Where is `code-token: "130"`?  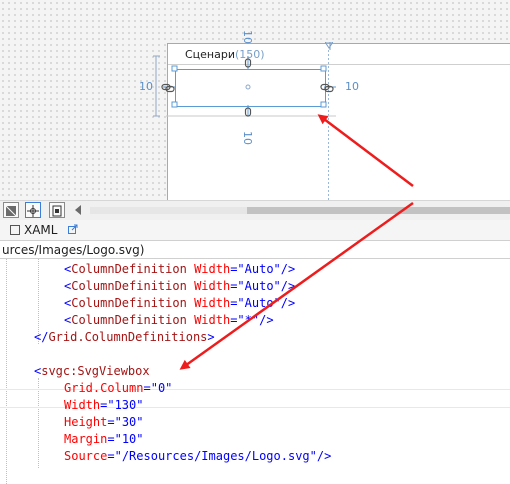 code-token: "130" is located at coordinates (125, 405).